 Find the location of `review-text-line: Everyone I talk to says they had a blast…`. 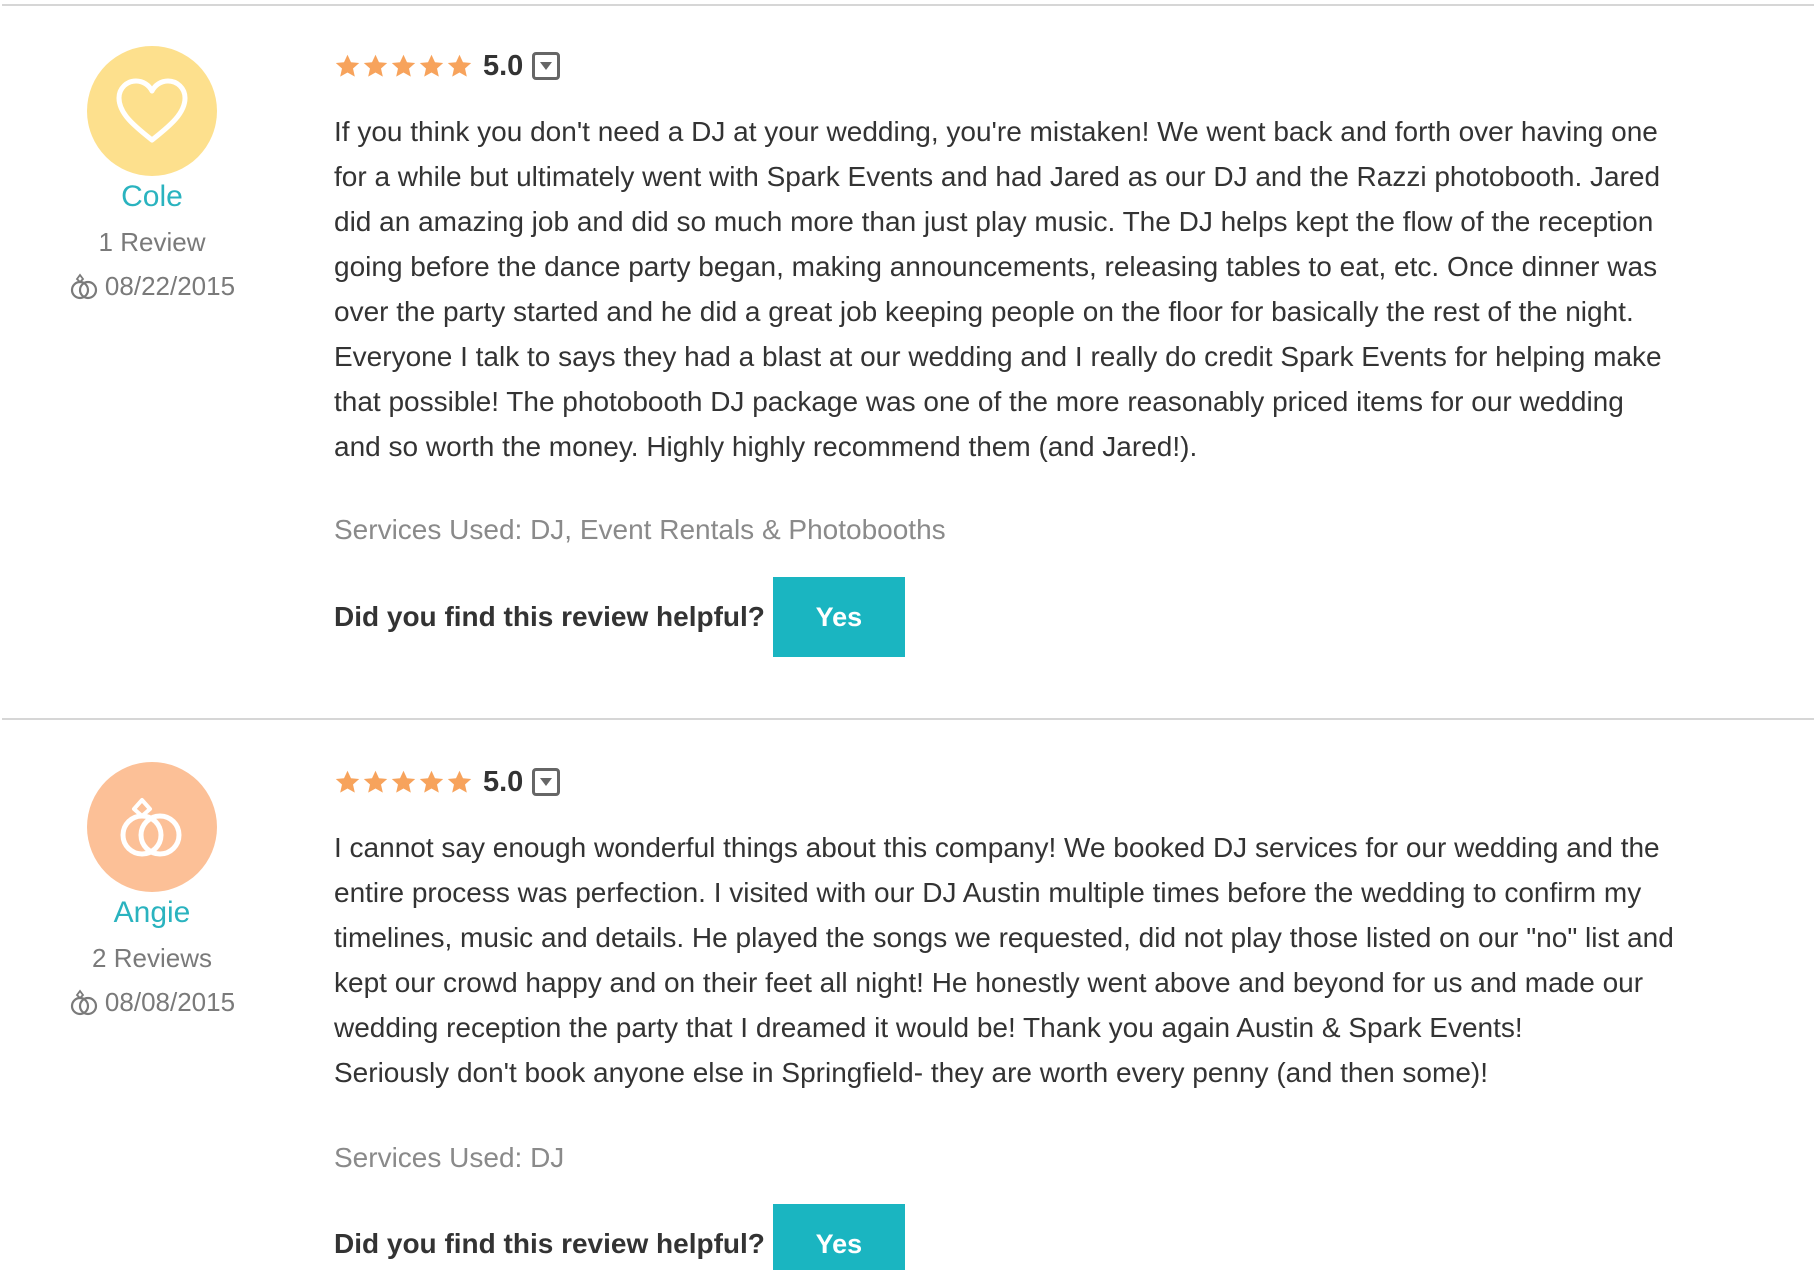

review-text-line: Everyone I talk to says they had a blast… is located at coordinates (998, 356).